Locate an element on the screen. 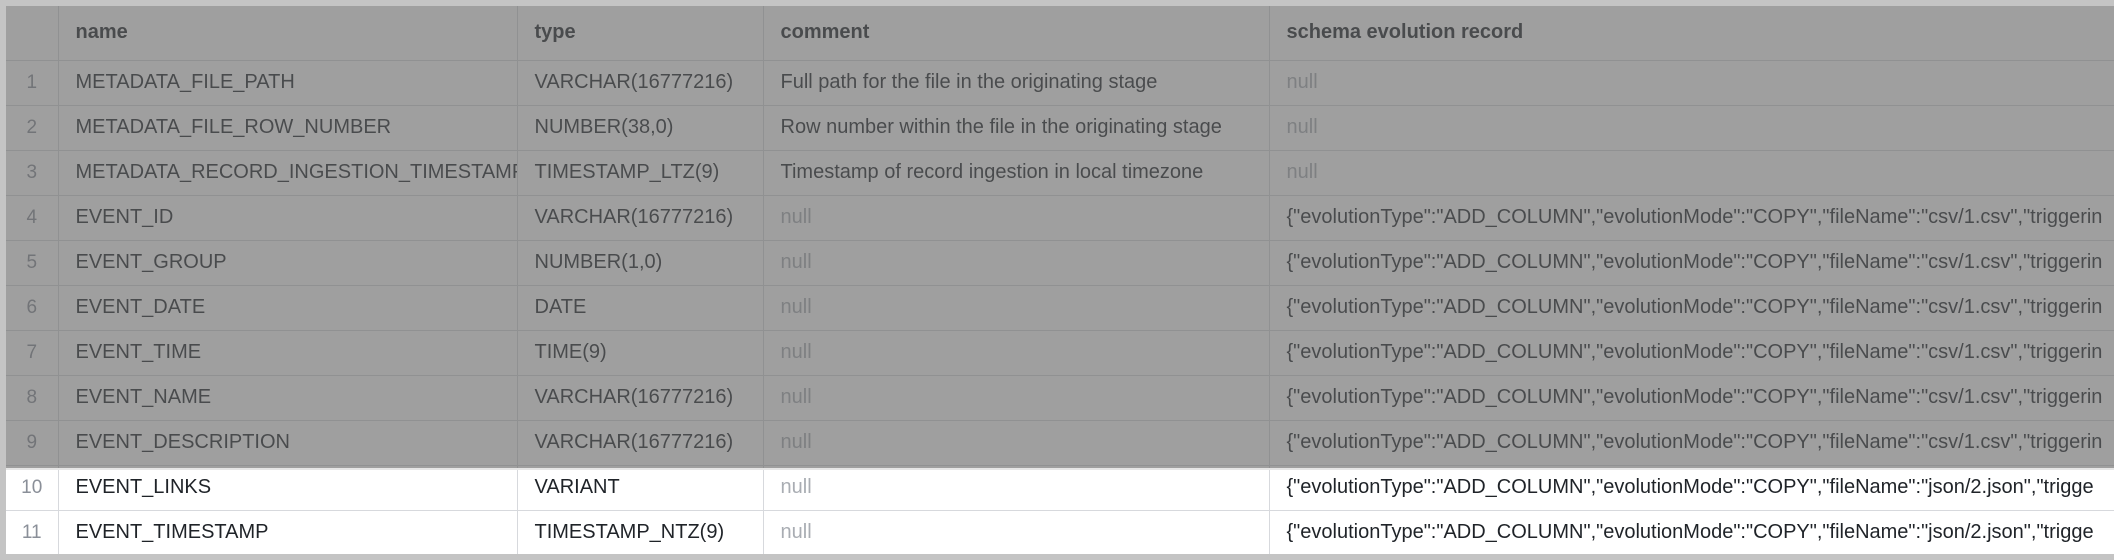  column-header-name: name is located at coordinates (288, 33).